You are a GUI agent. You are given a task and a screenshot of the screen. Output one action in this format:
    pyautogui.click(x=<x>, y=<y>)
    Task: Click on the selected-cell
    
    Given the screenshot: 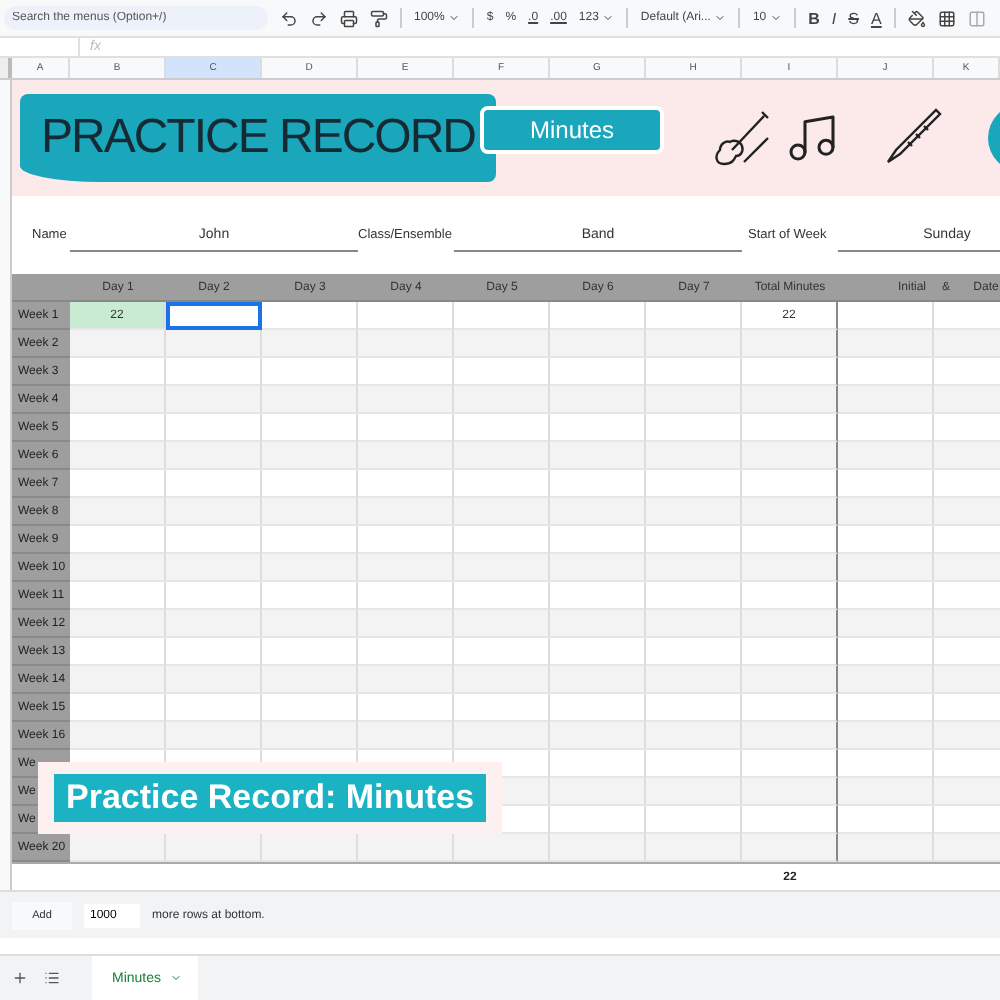 What is the action you would take?
    pyautogui.click(x=214, y=316)
    